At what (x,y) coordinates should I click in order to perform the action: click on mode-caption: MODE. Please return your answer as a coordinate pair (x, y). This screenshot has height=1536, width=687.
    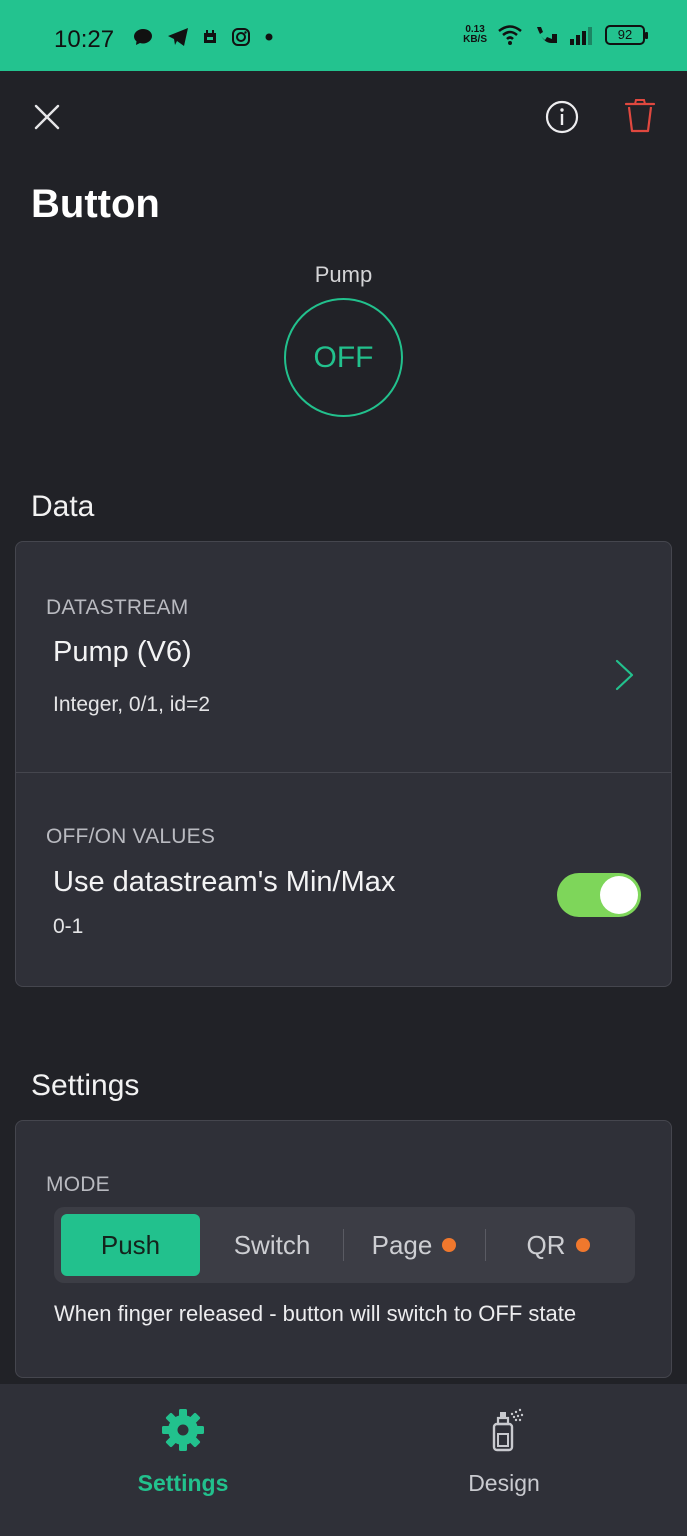
    Looking at the image, I should click on (78, 1184).